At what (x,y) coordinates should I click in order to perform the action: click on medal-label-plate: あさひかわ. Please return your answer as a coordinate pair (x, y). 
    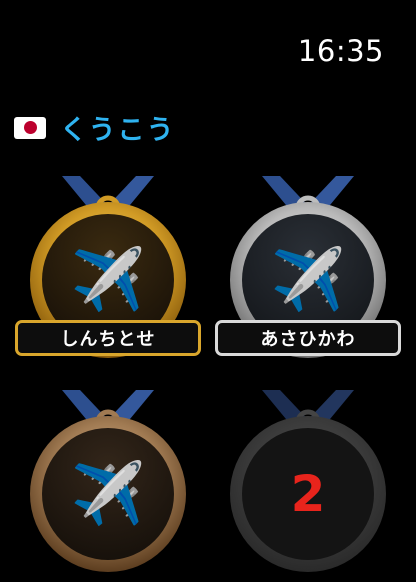
    Looking at the image, I should click on (308, 338).